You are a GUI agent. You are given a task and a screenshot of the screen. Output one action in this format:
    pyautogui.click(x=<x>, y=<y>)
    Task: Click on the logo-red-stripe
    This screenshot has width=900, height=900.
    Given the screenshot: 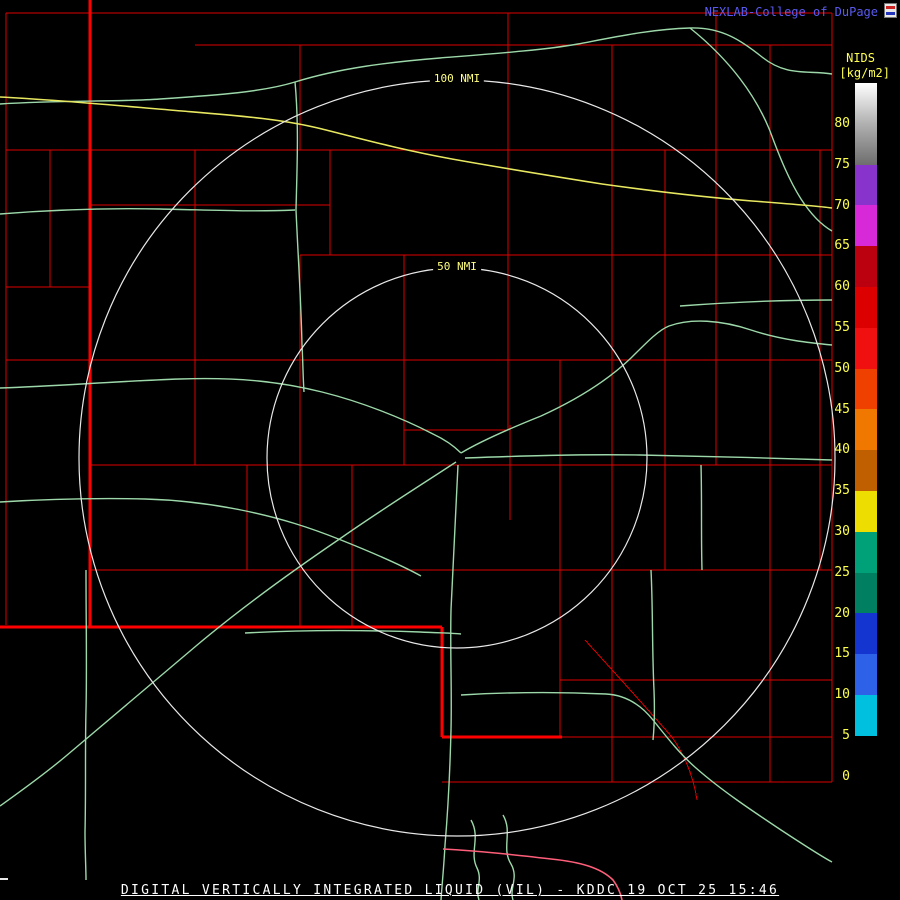 What is the action you would take?
    pyautogui.click(x=890, y=7)
    